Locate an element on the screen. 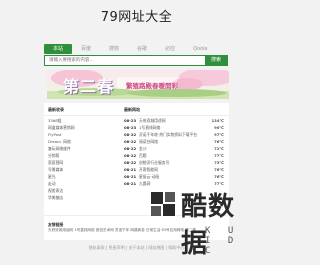 The width and height of the screenshot is (320, 265). item-count: 77℃ is located at coordinates (219, 155).